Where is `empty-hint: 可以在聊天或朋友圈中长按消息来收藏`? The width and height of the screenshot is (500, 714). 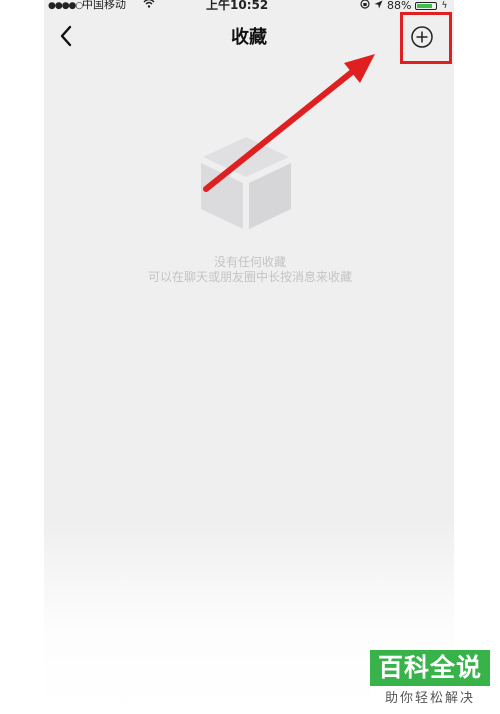 empty-hint: 可以在聊天或朋友圈中长按消息来收藏 is located at coordinates (249, 277).